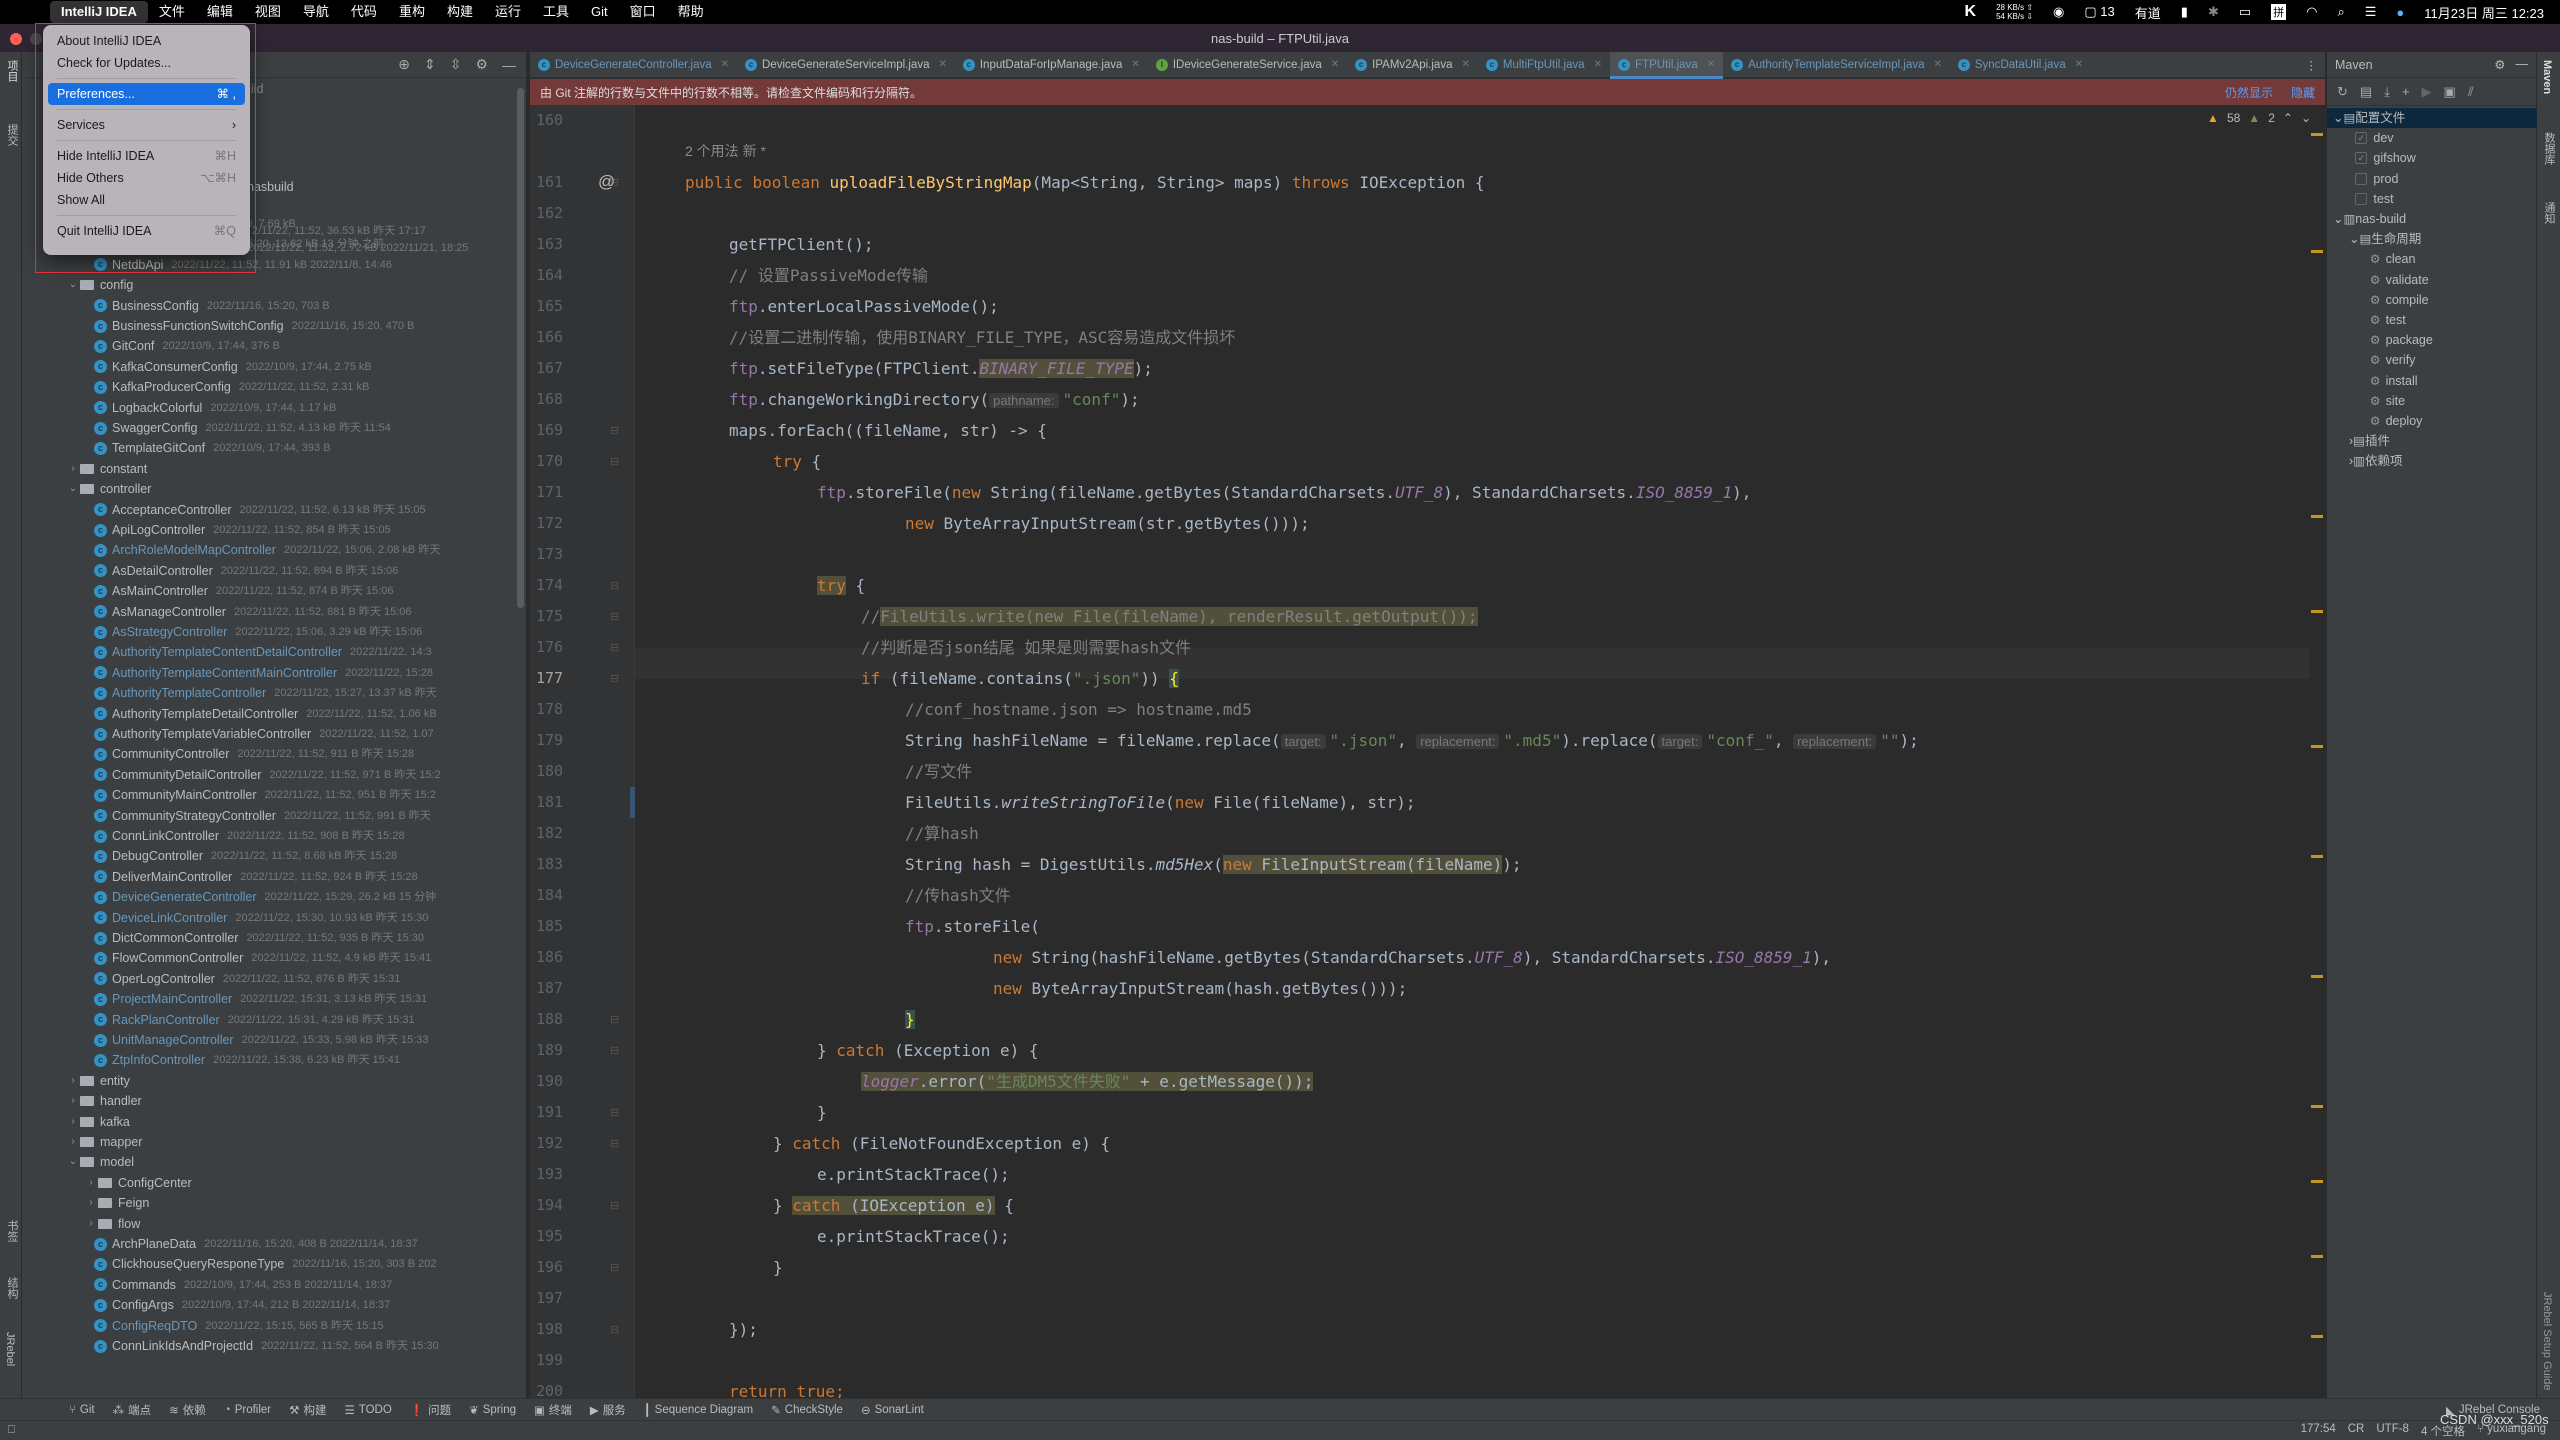 The height and width of the screenshot is (1440, 2560). What do you see at coordinates (2371, 12) in the screenshot?
I see `control-center-icon: ☰` at bounding box center [2371, 12].